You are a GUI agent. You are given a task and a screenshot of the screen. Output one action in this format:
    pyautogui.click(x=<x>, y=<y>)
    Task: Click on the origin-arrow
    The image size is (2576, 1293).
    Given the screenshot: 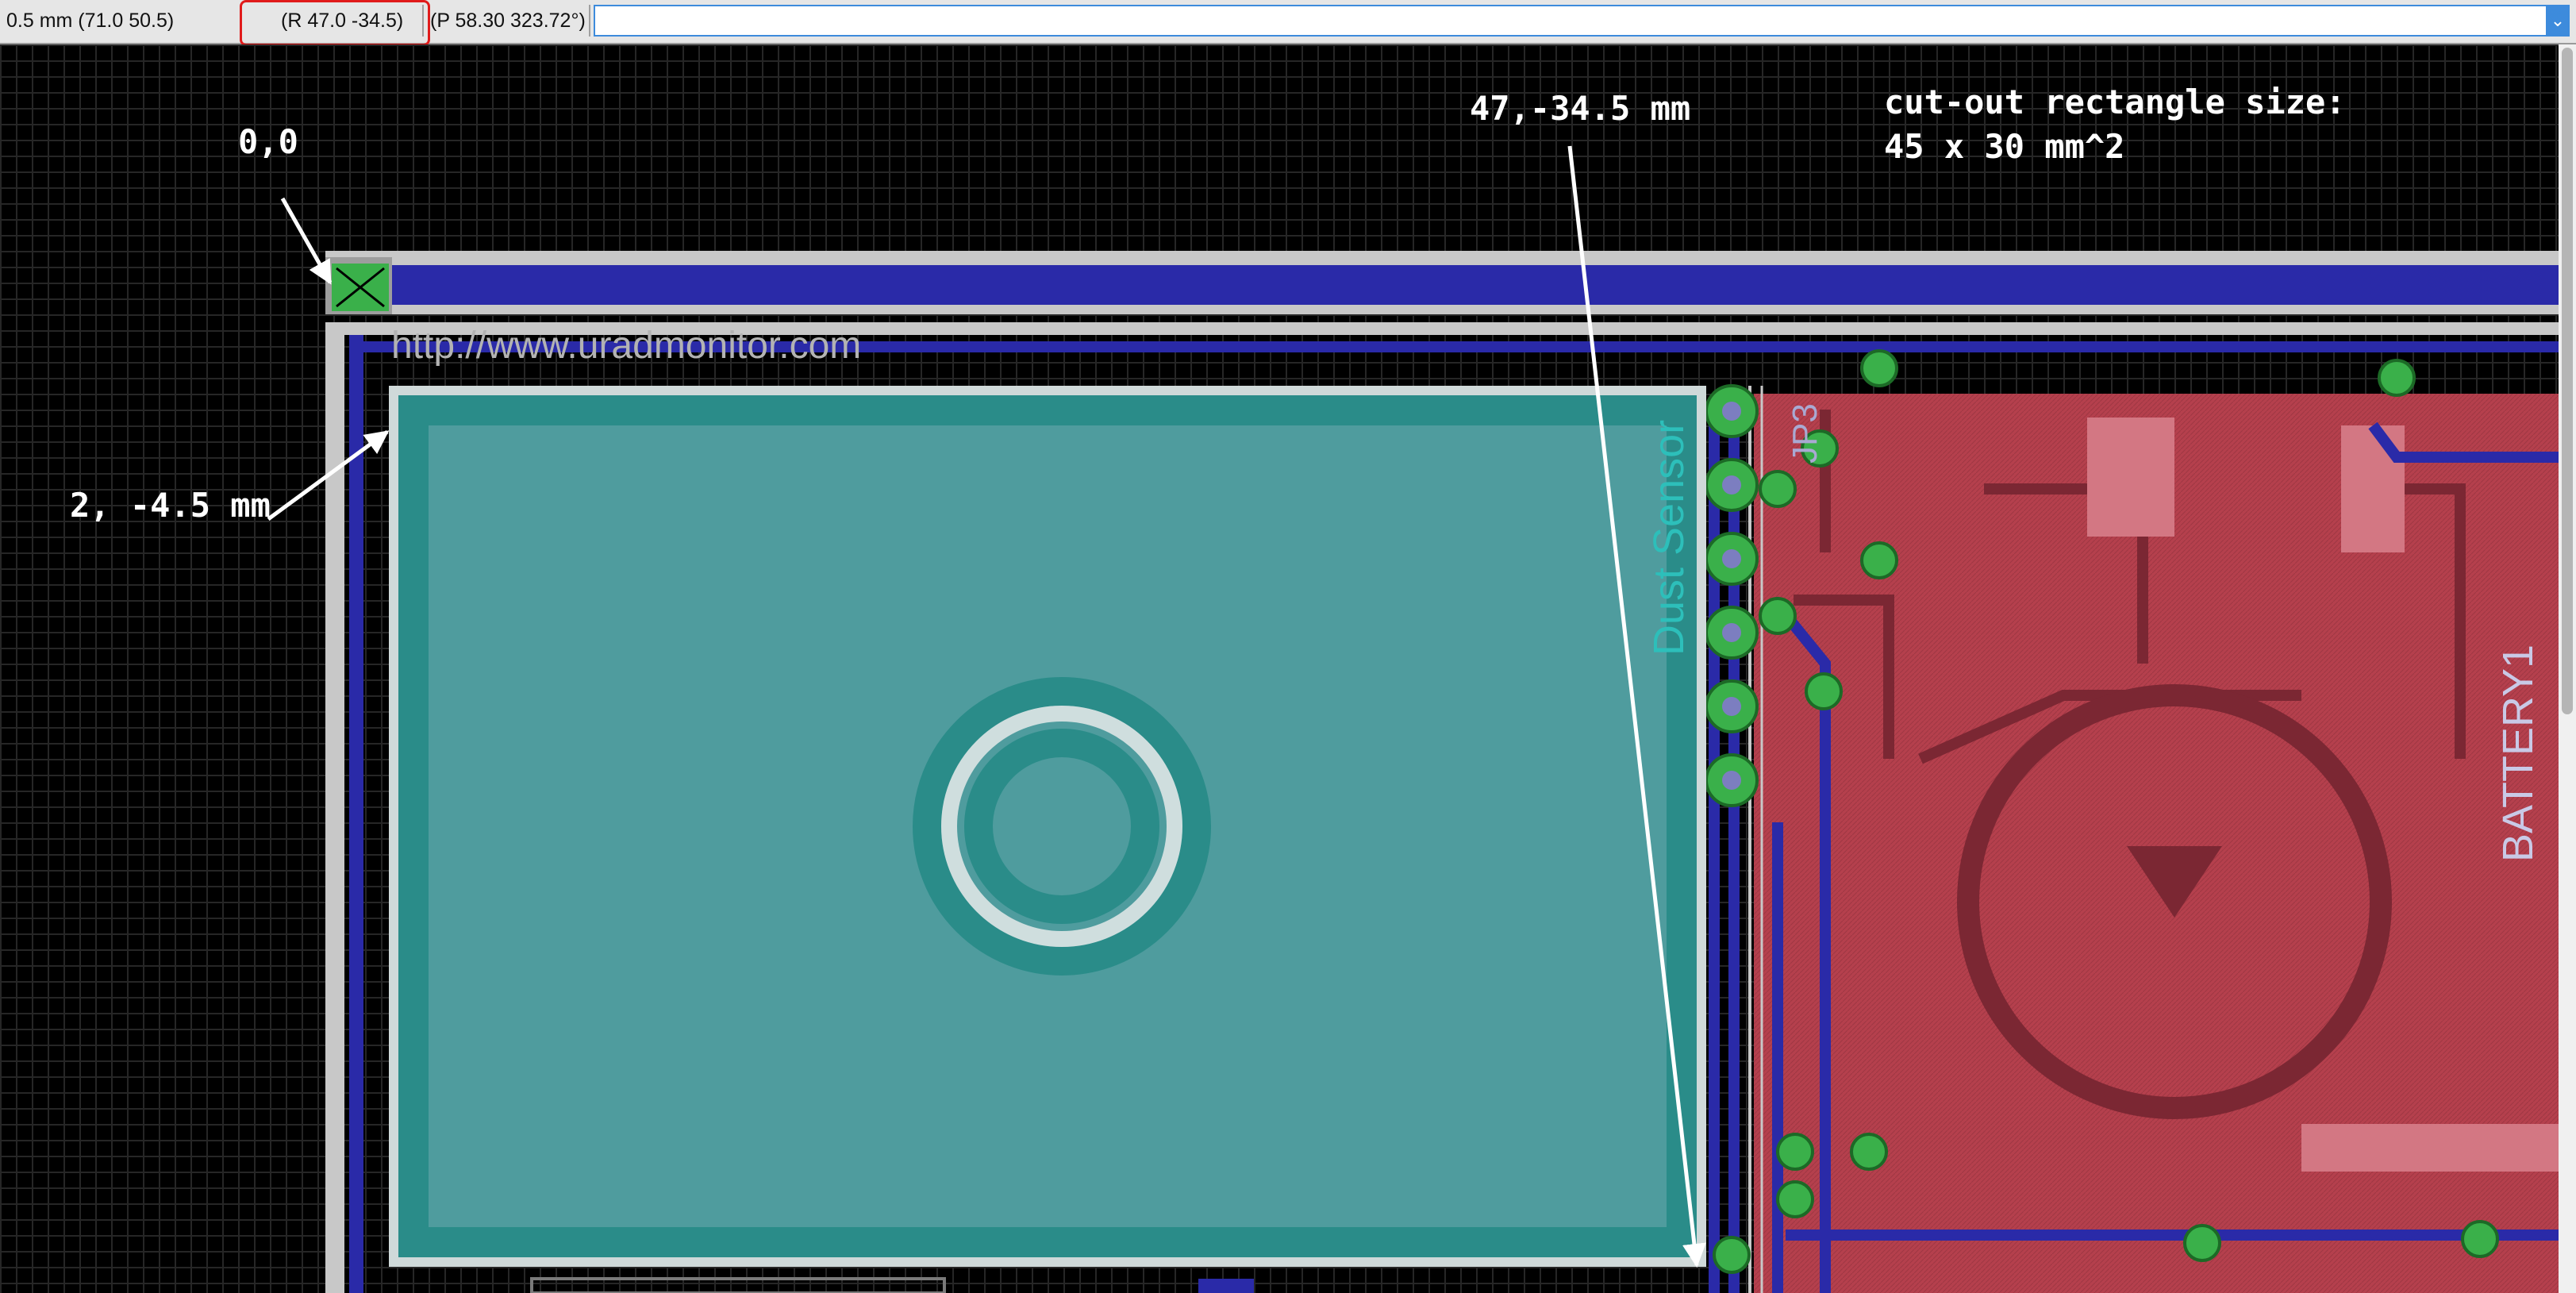 What is the action you would take?
    pyautogui.click(x=306, y=241)
    